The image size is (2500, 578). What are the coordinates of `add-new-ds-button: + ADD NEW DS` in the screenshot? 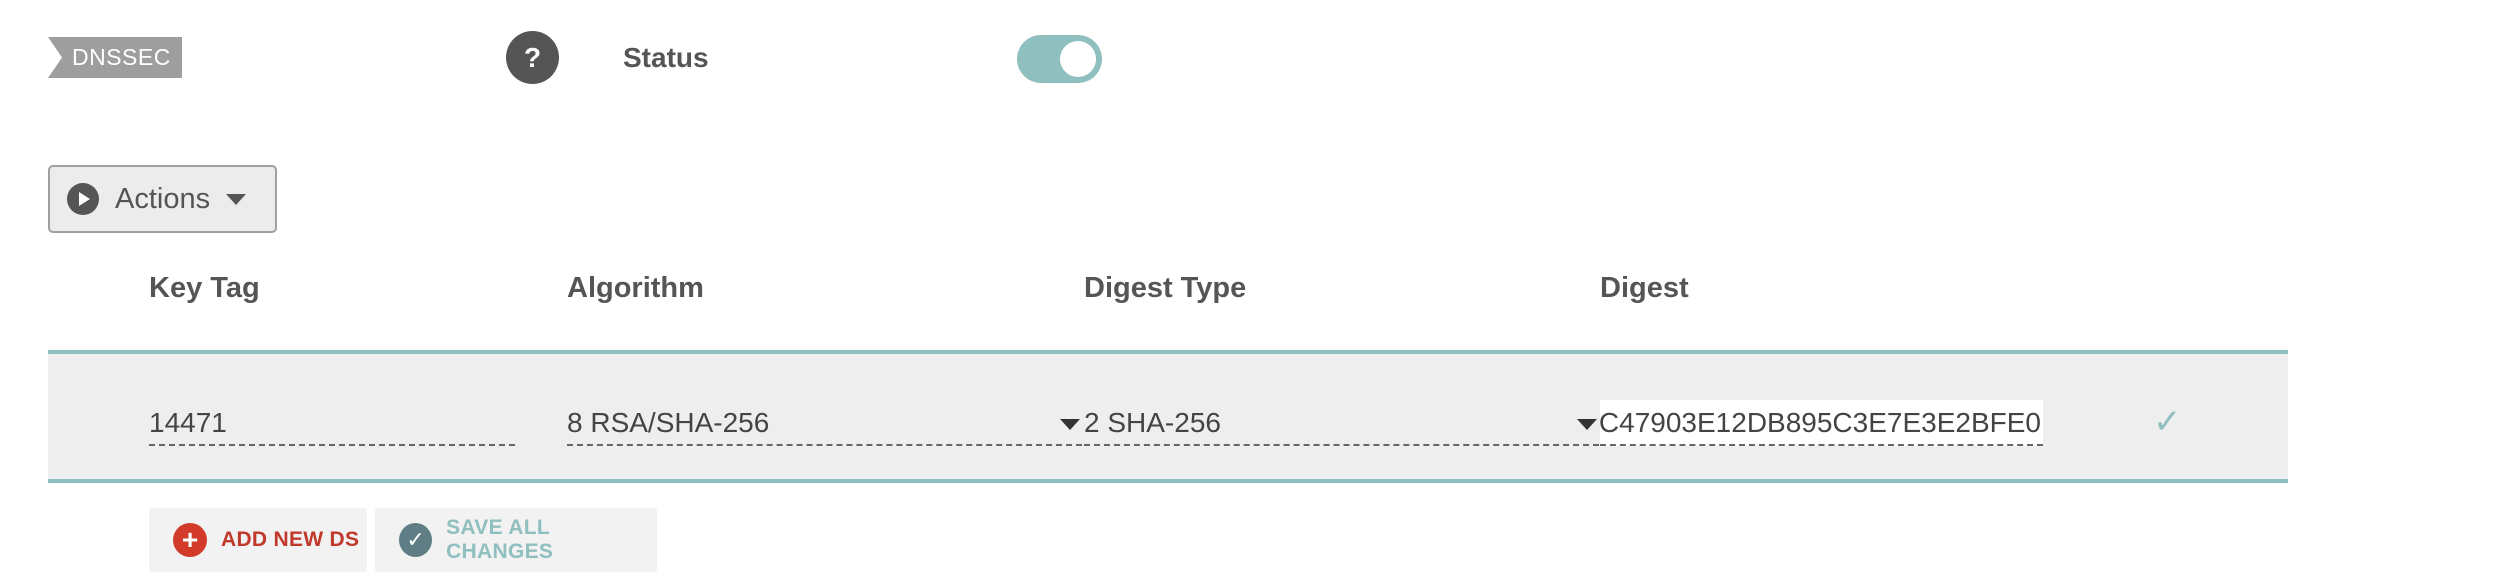 It's located at (258, 540).